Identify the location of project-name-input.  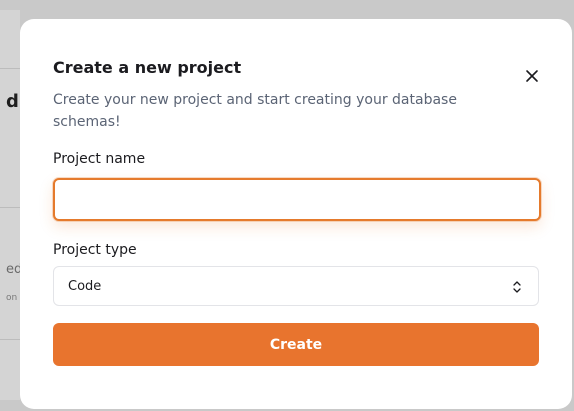
(297, 199).